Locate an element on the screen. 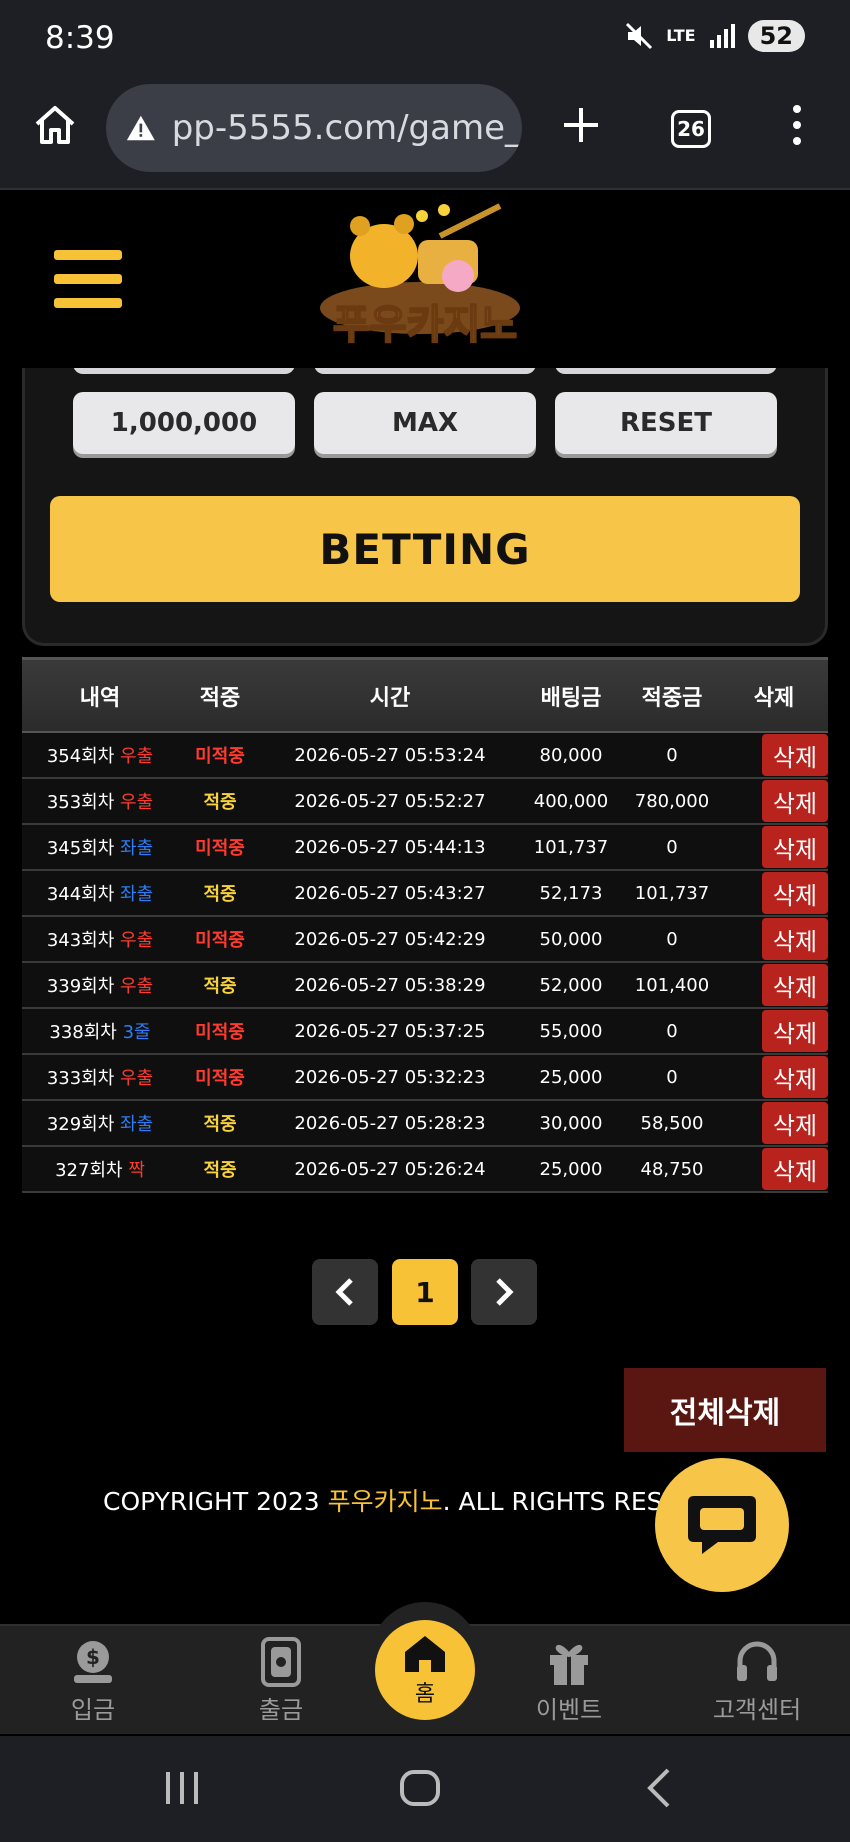 The image size is (850, 1842). table-row: 354회차 우출 미적중 2026-05-27 05:53:24 80,000 0 삭제 is located at coordinates (425, 756).